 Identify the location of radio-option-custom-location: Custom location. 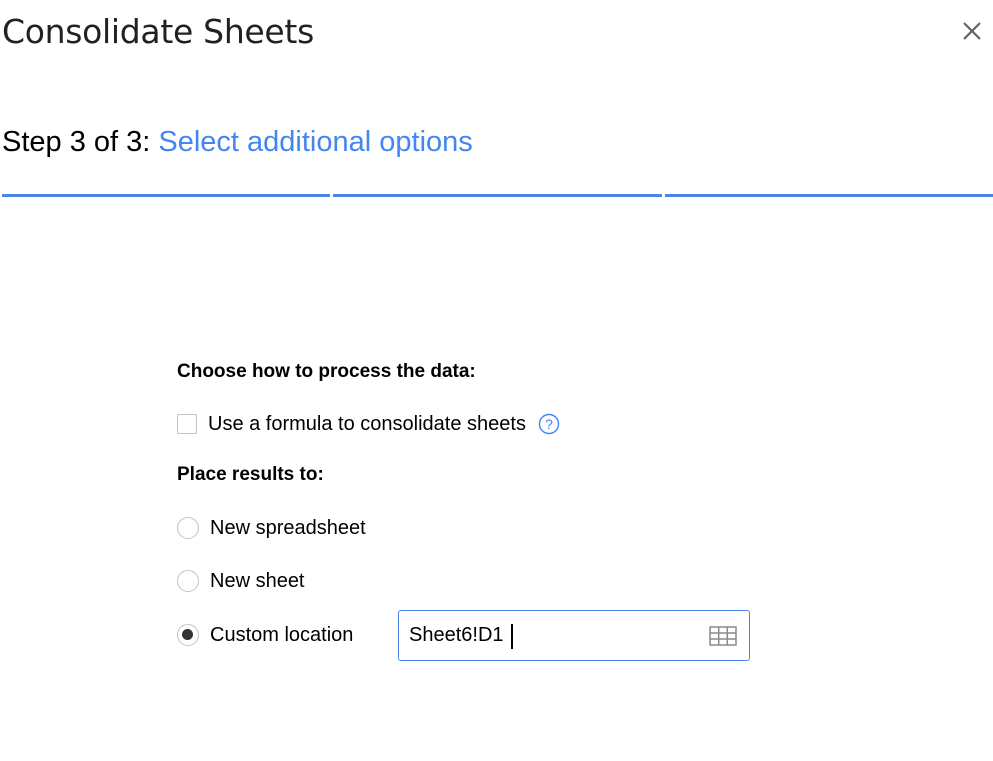
(265, 635).